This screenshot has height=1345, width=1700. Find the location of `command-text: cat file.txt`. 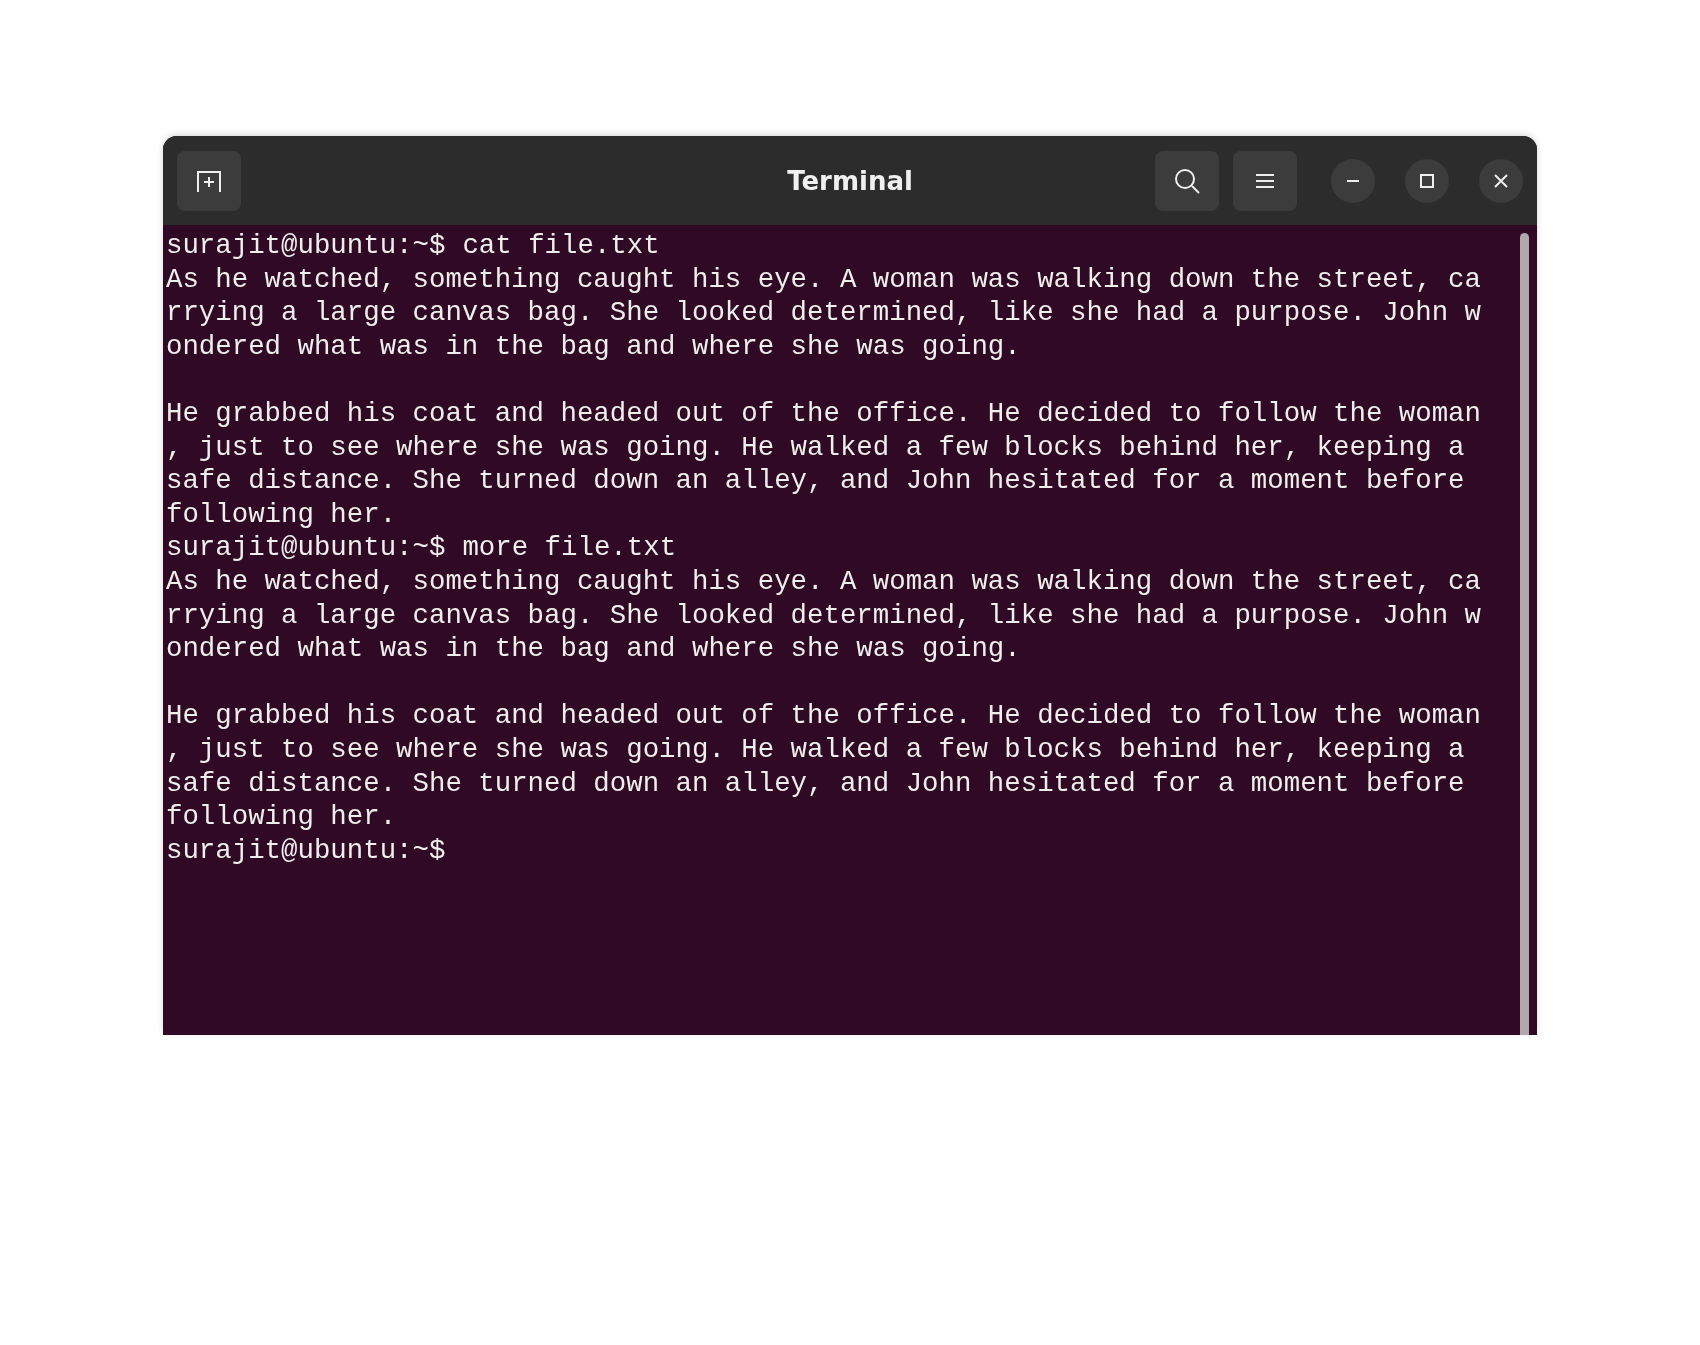

command-text: cat file.txt is located at coordinates (561, 246).